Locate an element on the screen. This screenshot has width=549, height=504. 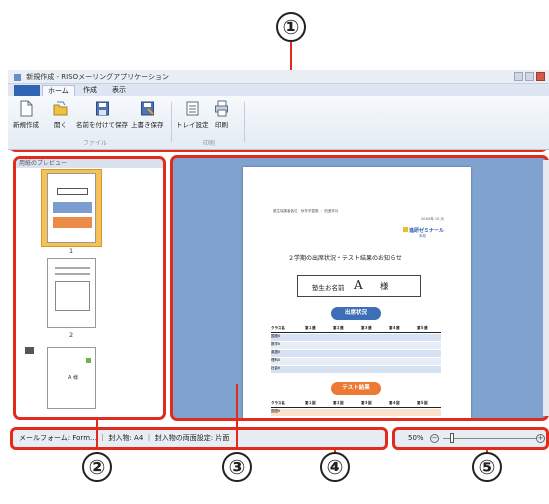
recipient-box: 塾生お名前 A 様 is located at coordinates (359, 286).